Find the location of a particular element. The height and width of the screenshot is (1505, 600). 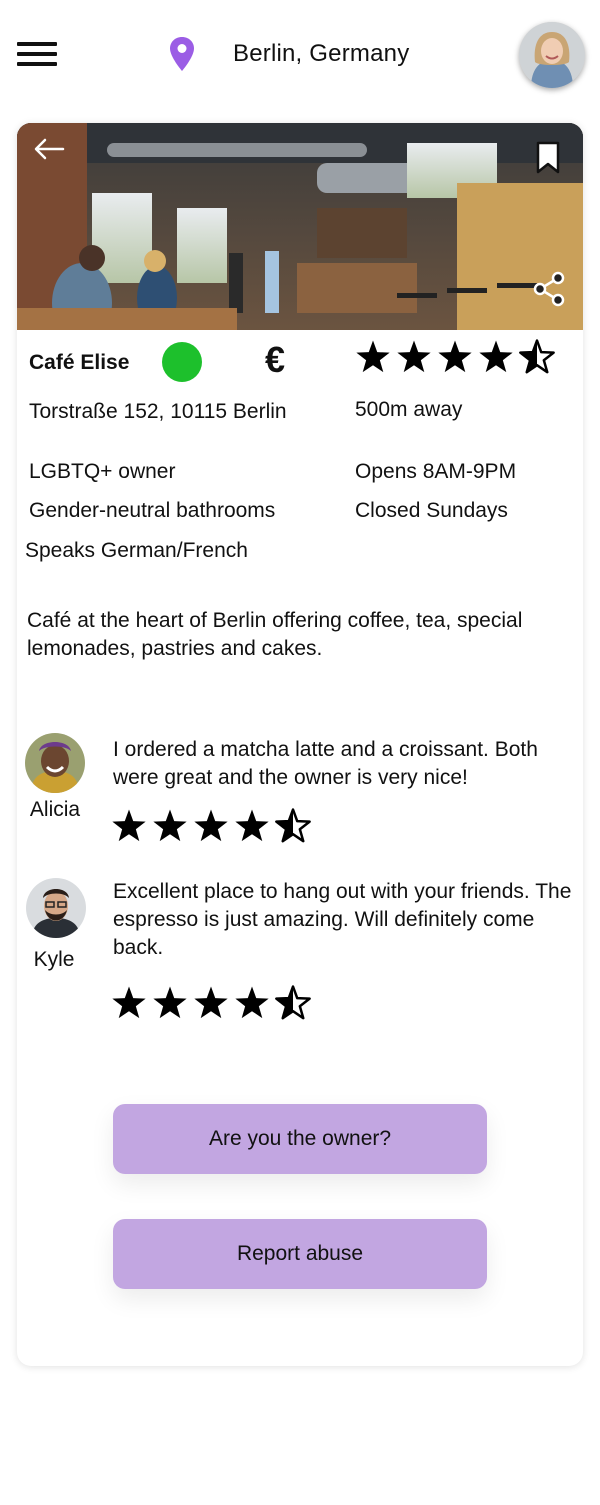

place-distance: 500m away is located at coordinates (409, 409).